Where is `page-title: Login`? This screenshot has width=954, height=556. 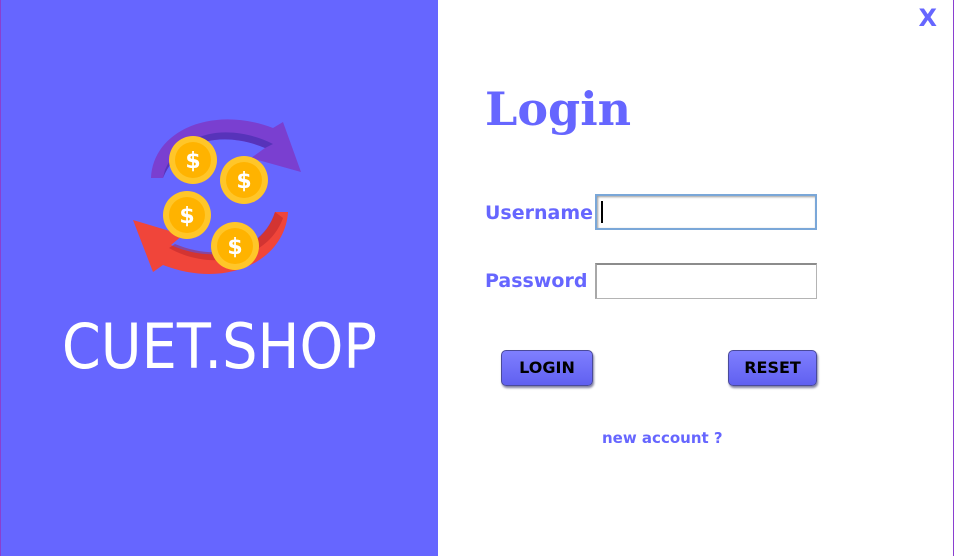 page-title: Login is located at coordinates (558, 109).